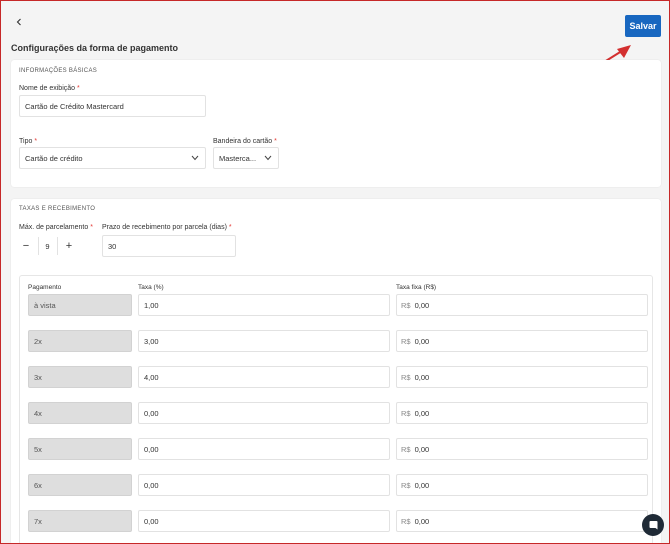 Image resolution: width=670 pixels, height=544 pixels. Describe the element at coordinates (69, 246) in the screenshot. I see `increment-button: +` at that location.